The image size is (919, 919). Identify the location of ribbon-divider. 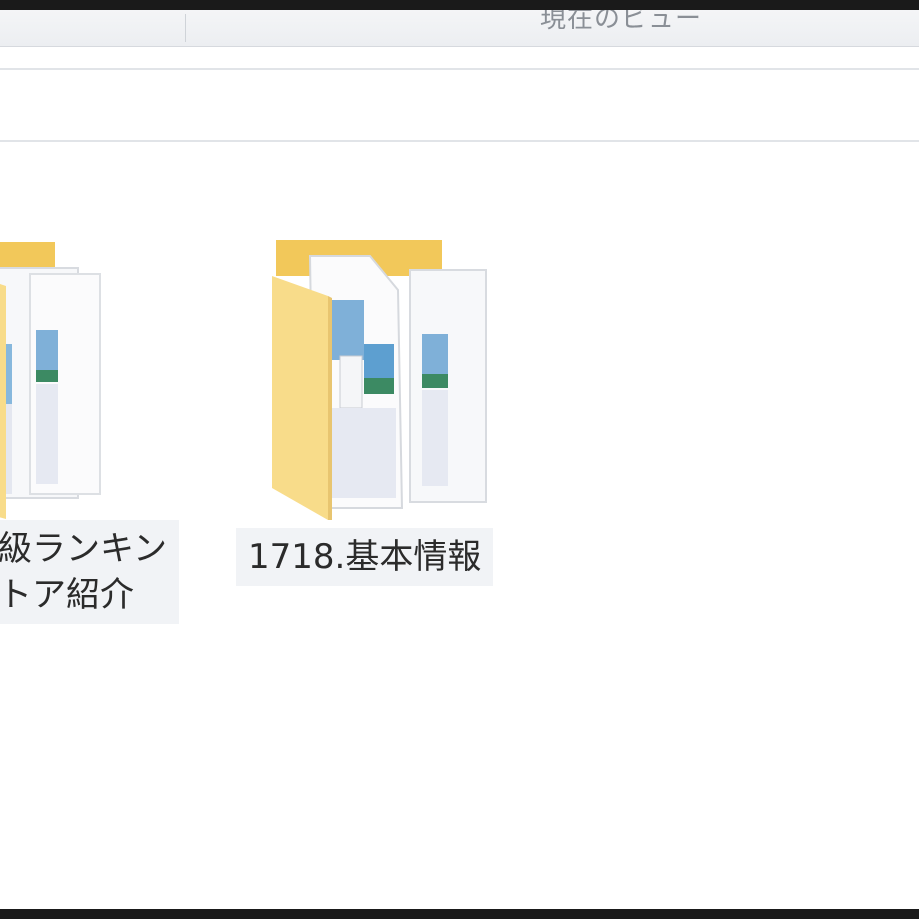
(185, 28).